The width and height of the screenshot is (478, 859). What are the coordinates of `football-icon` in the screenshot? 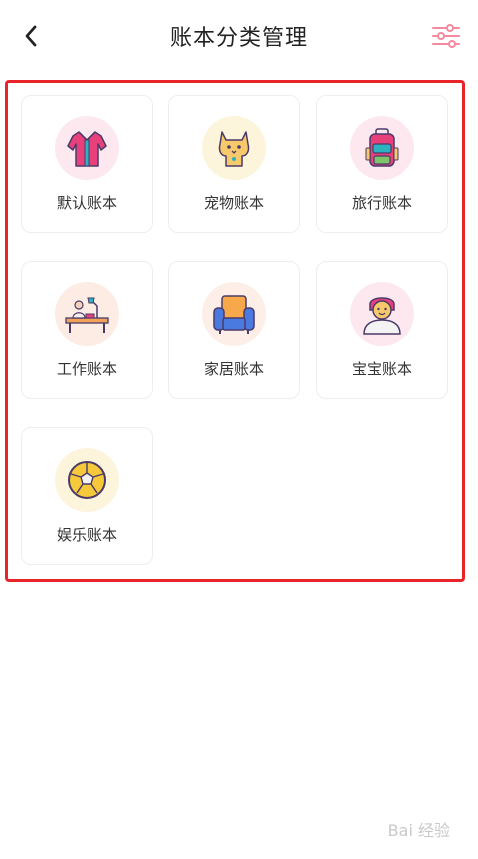 It's located at (87, 480).